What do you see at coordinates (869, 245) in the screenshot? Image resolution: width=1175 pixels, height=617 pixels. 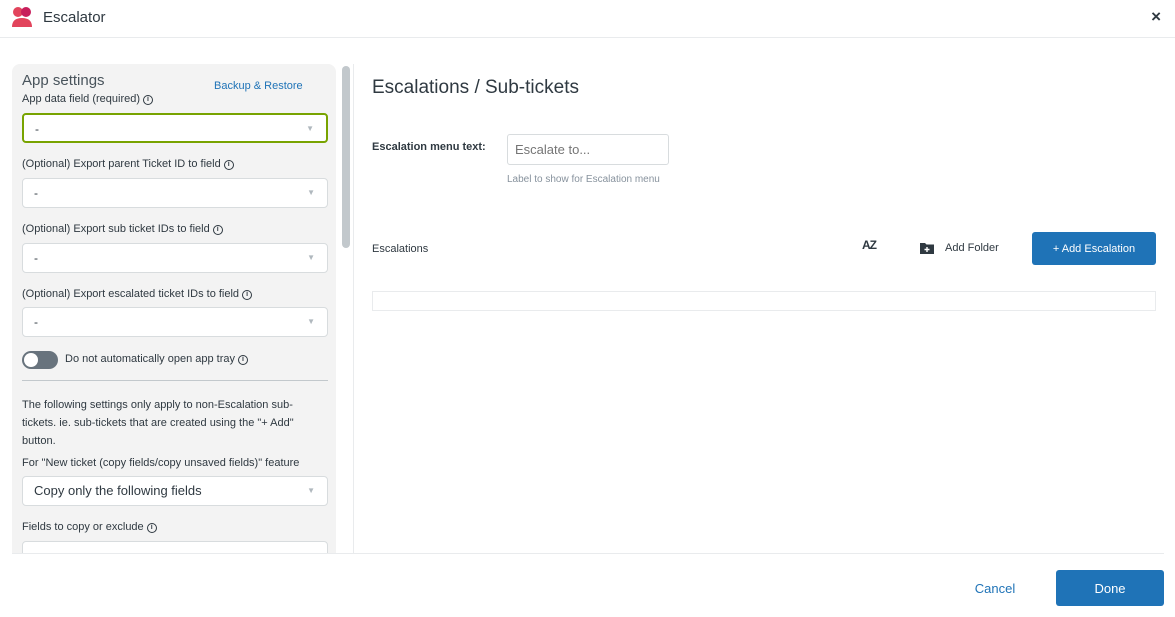 I see `sort-az-icon: AZ` at bounding box center [869, 245].